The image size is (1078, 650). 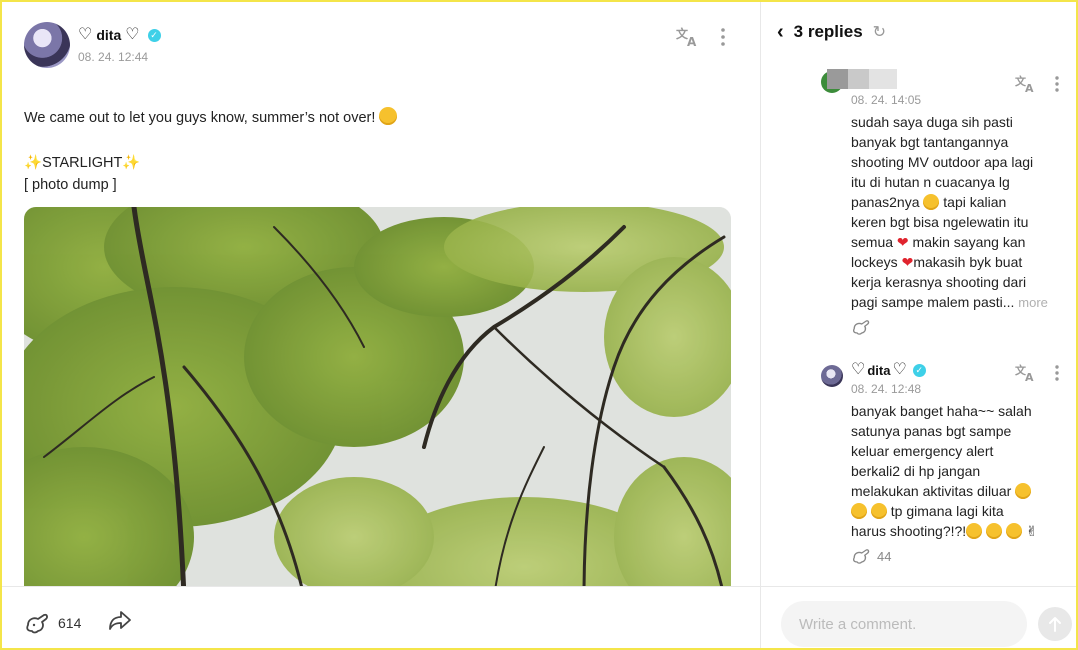 I want to click on reply-line: shooting MV outdoor apa lagi, so click(x=942, y=162).